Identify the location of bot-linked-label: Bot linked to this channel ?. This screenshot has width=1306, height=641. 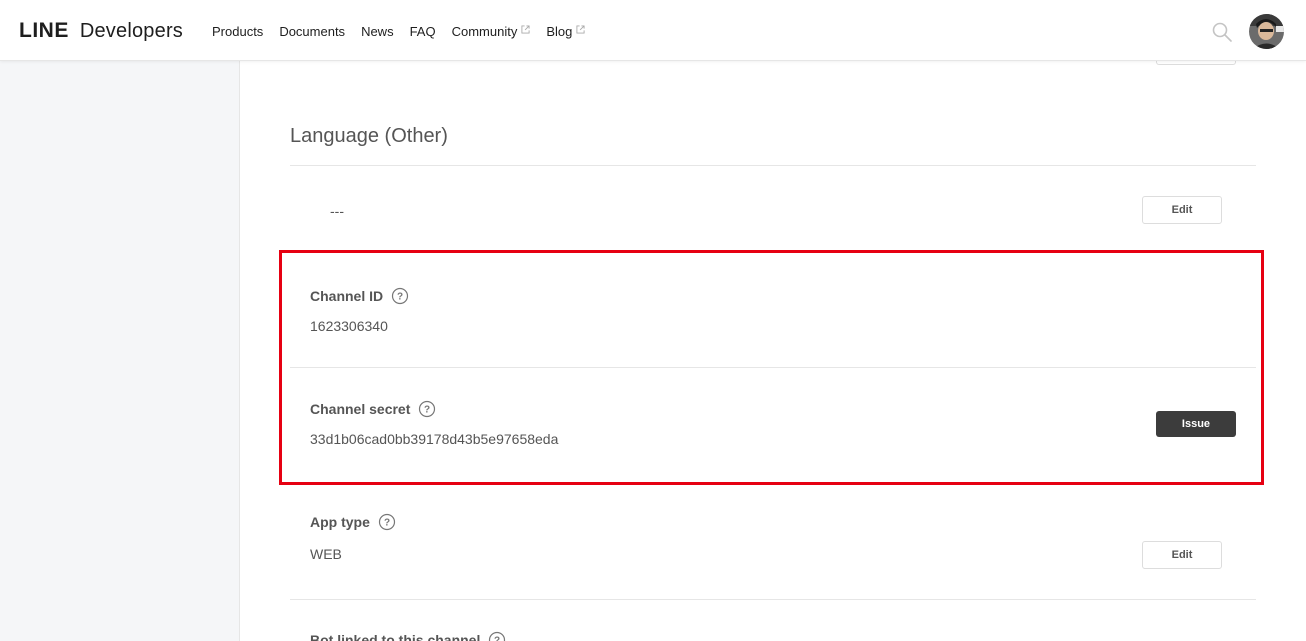
(408, 636).